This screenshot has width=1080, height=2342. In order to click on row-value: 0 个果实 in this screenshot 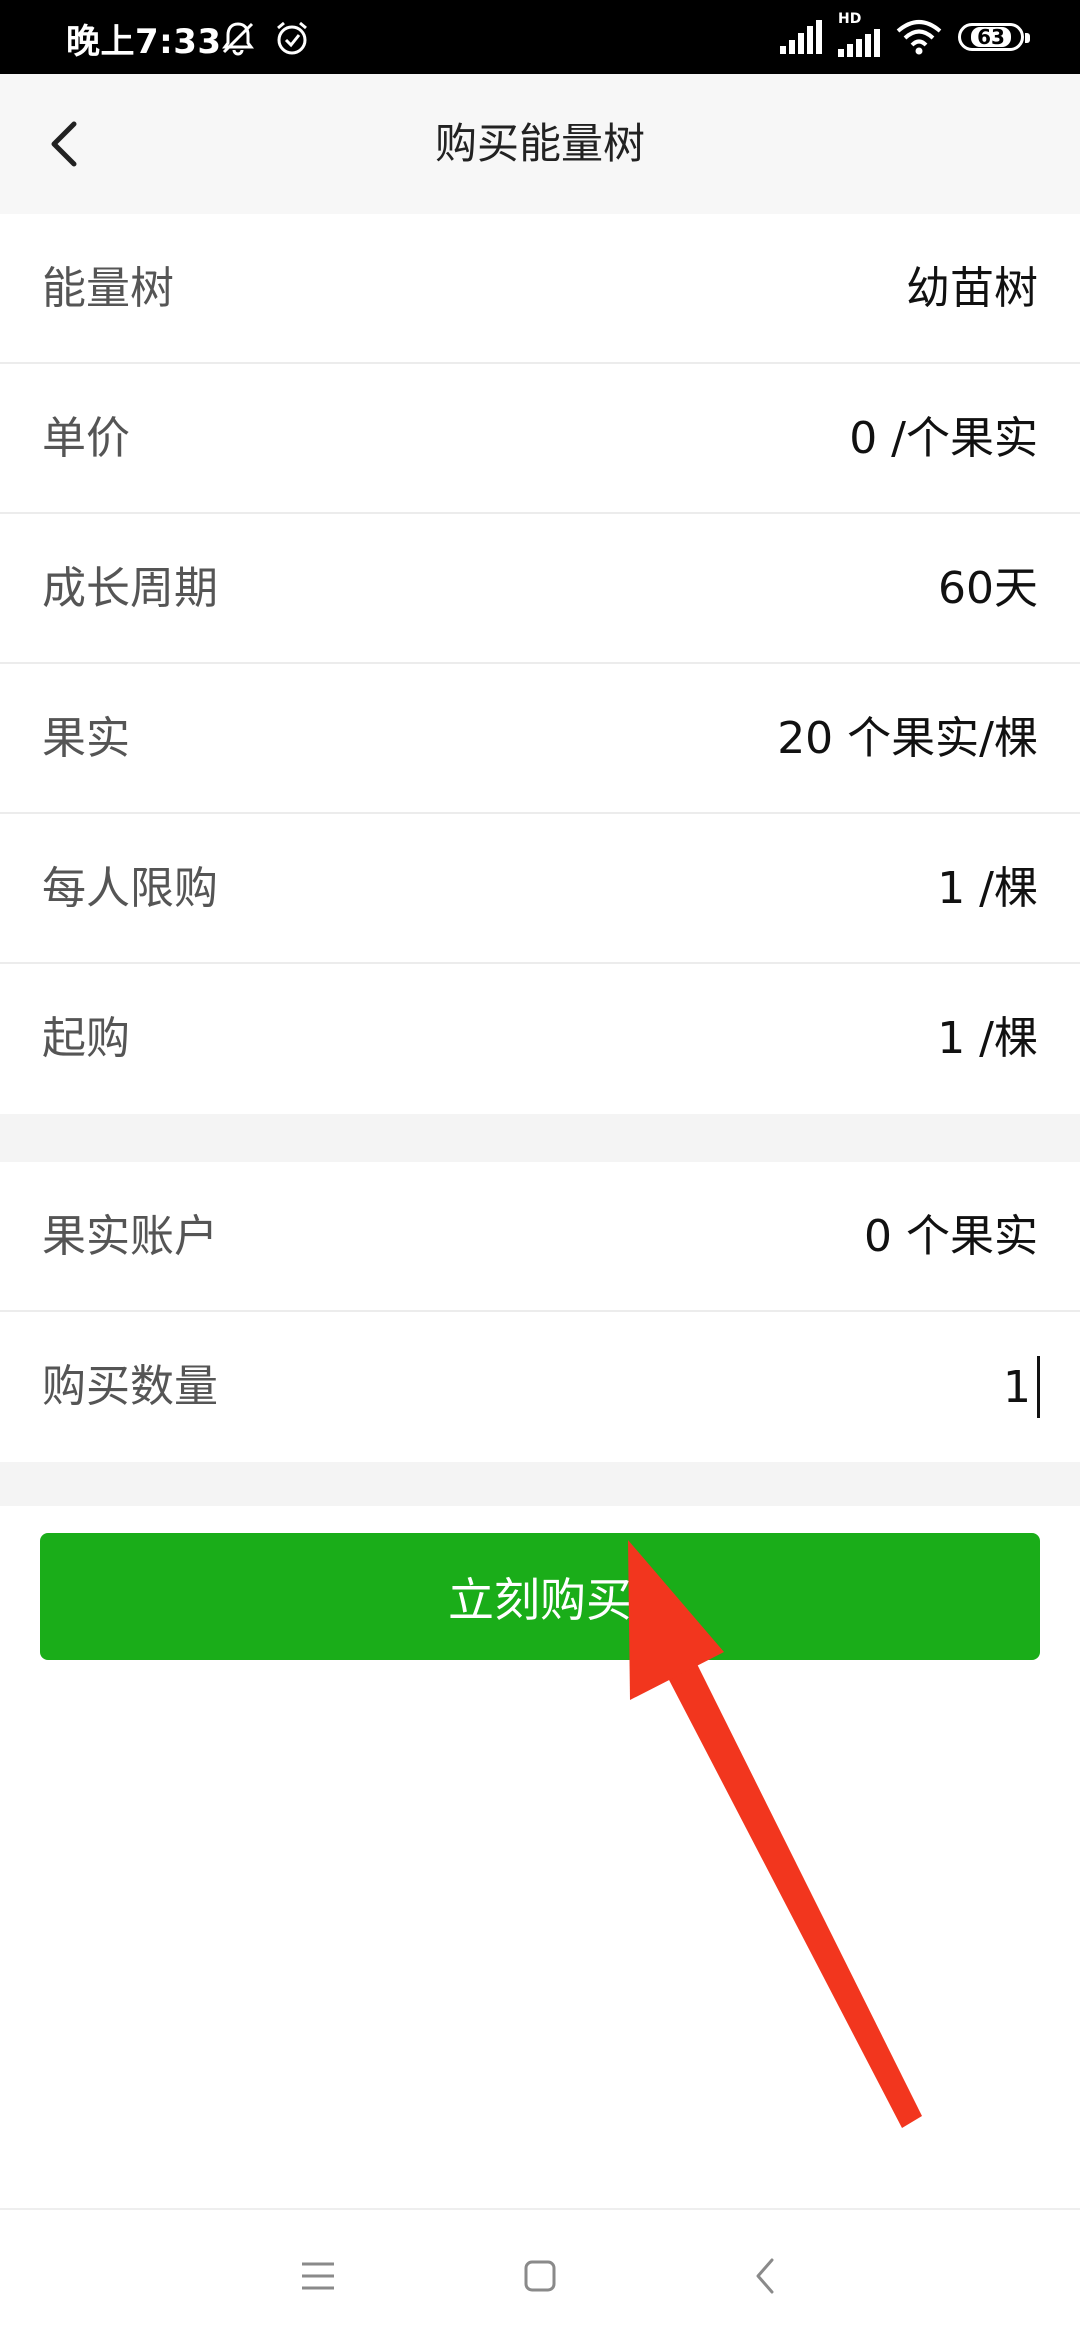, I will do `click(951, 1236)`.